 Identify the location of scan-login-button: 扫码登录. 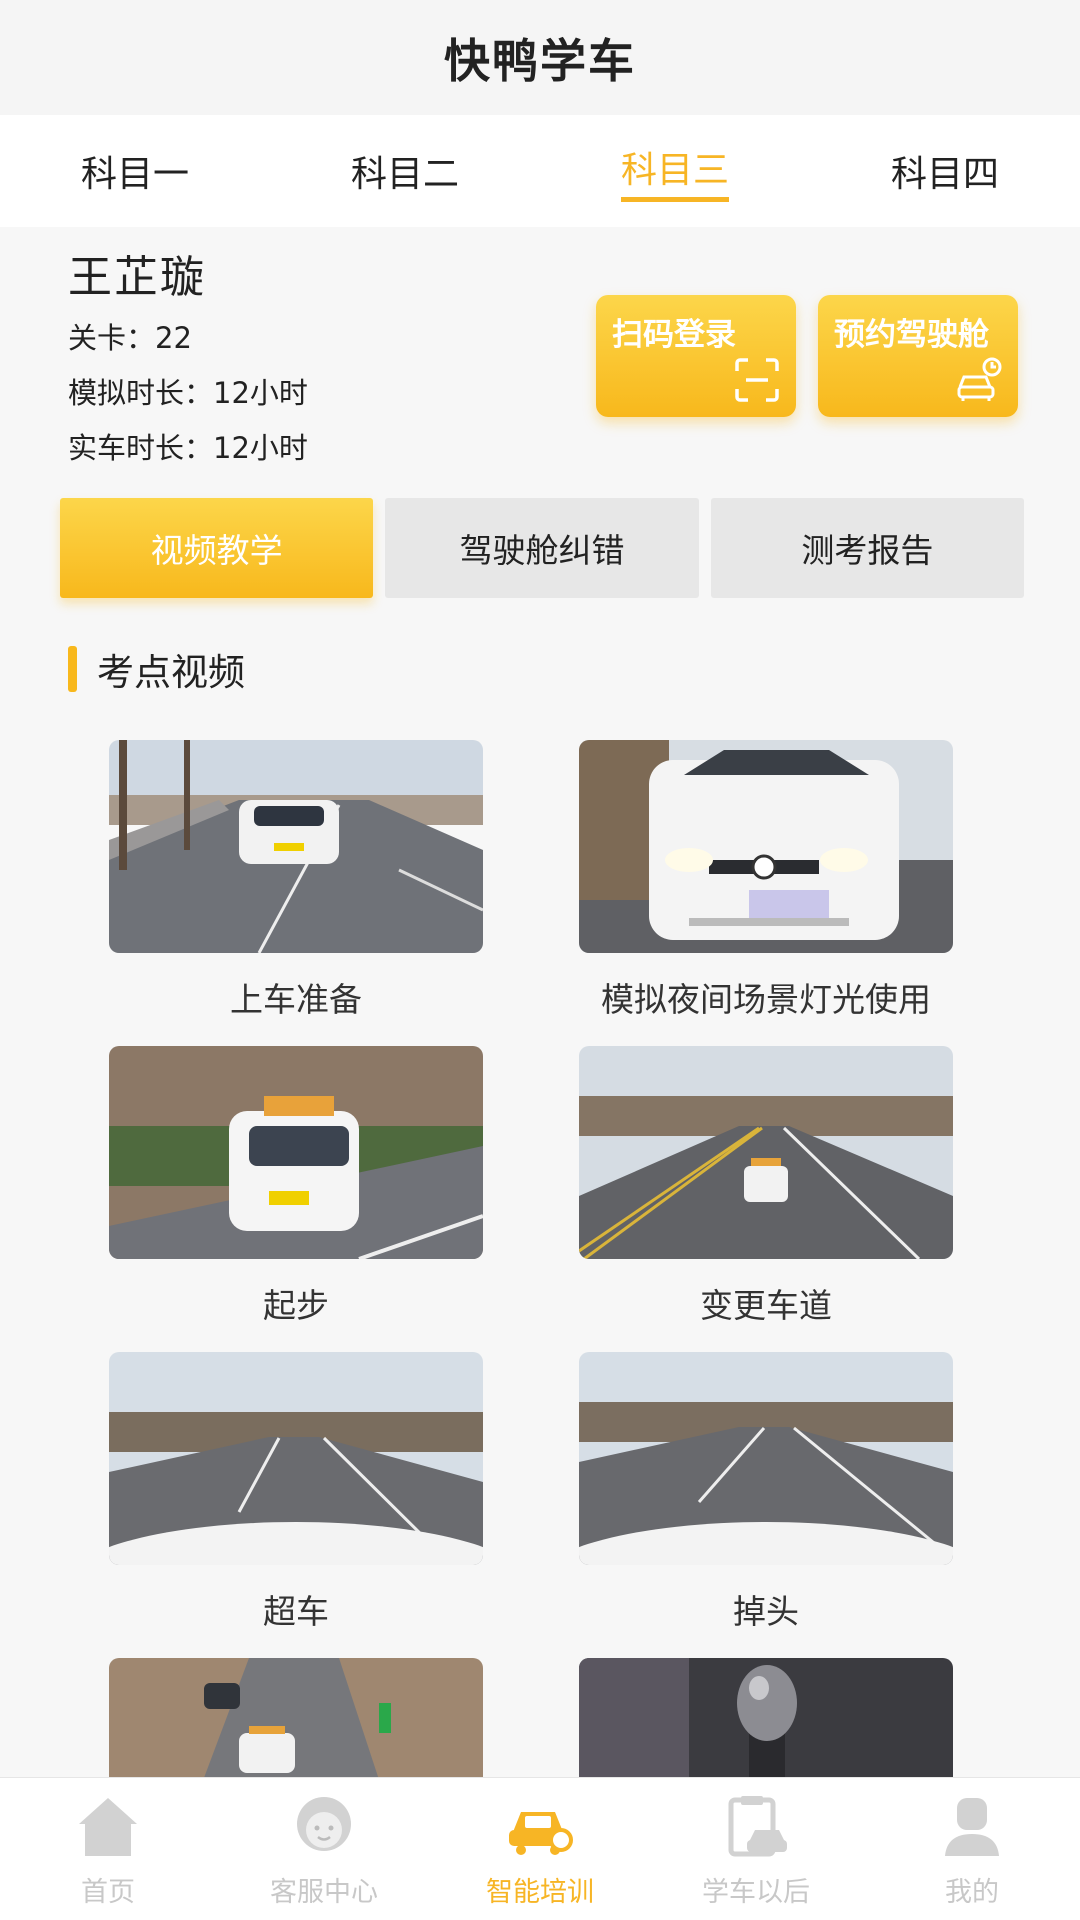
(696, 356).